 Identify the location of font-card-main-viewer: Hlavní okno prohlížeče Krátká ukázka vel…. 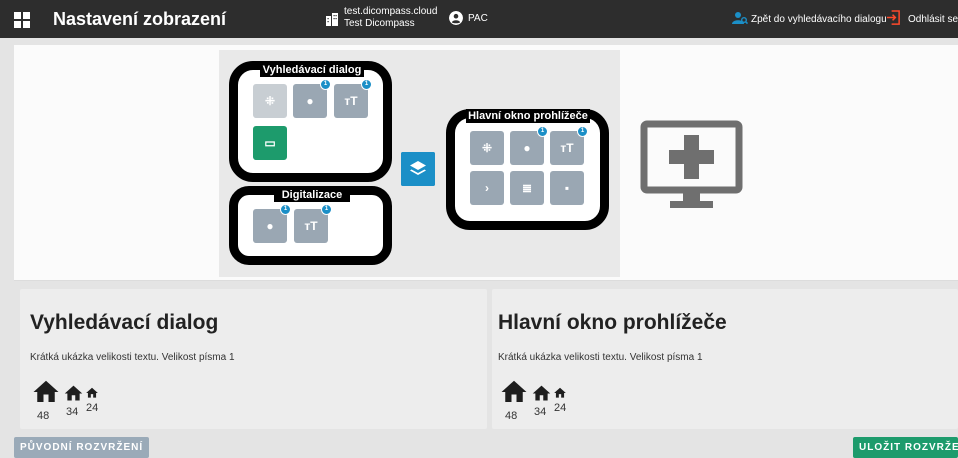
(725, 359).